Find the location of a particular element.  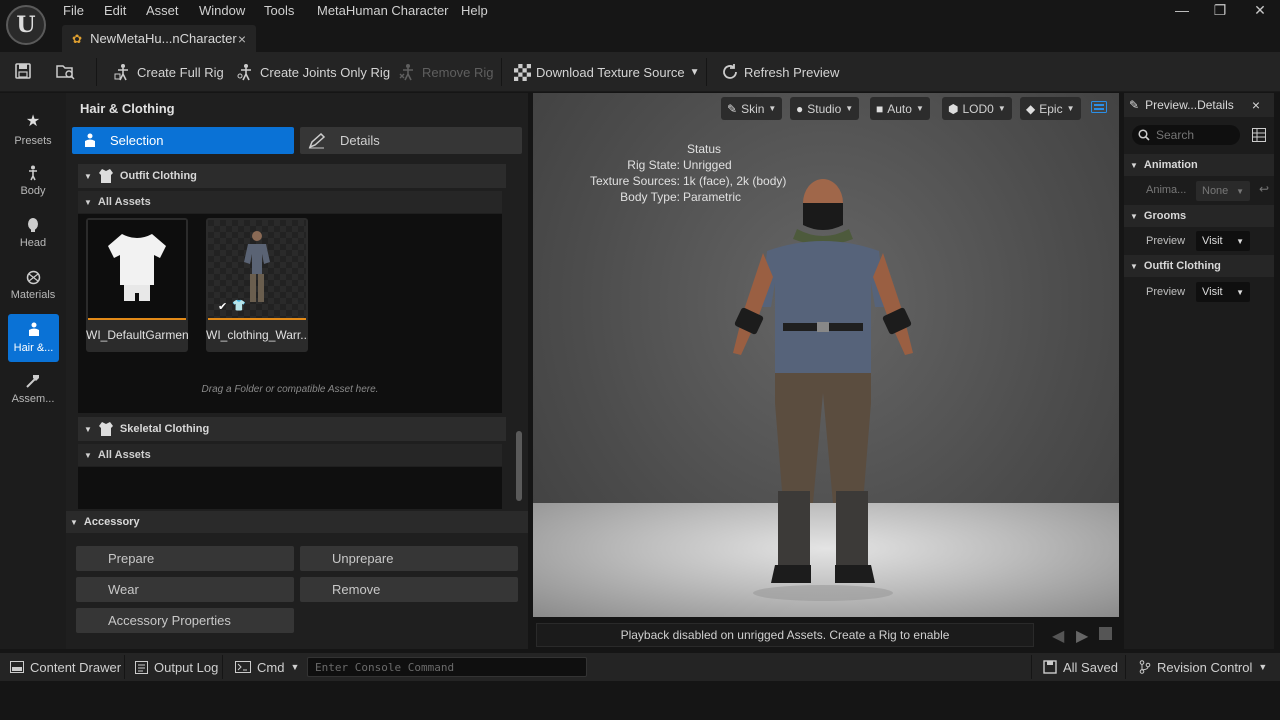

step-back-icon: ◀ is located at coordinates (1058, 636).